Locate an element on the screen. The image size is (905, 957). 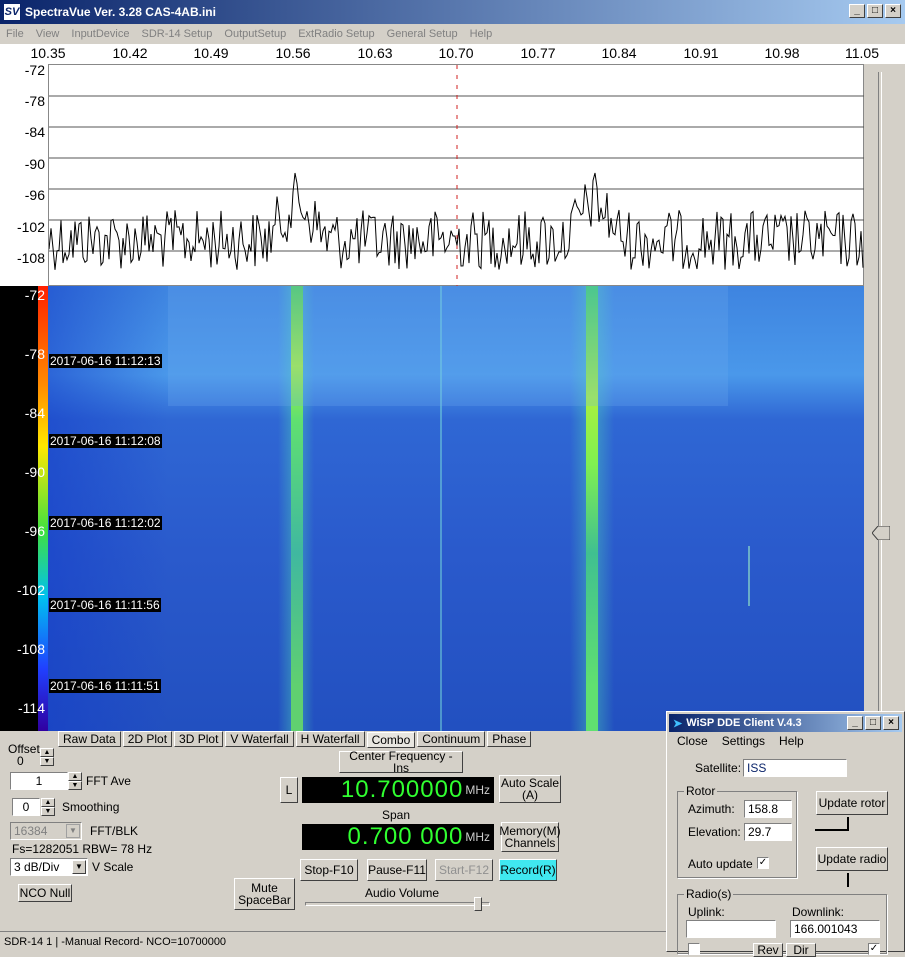
wisp-menu-settings: Settings is located at coordinates (743, 741).